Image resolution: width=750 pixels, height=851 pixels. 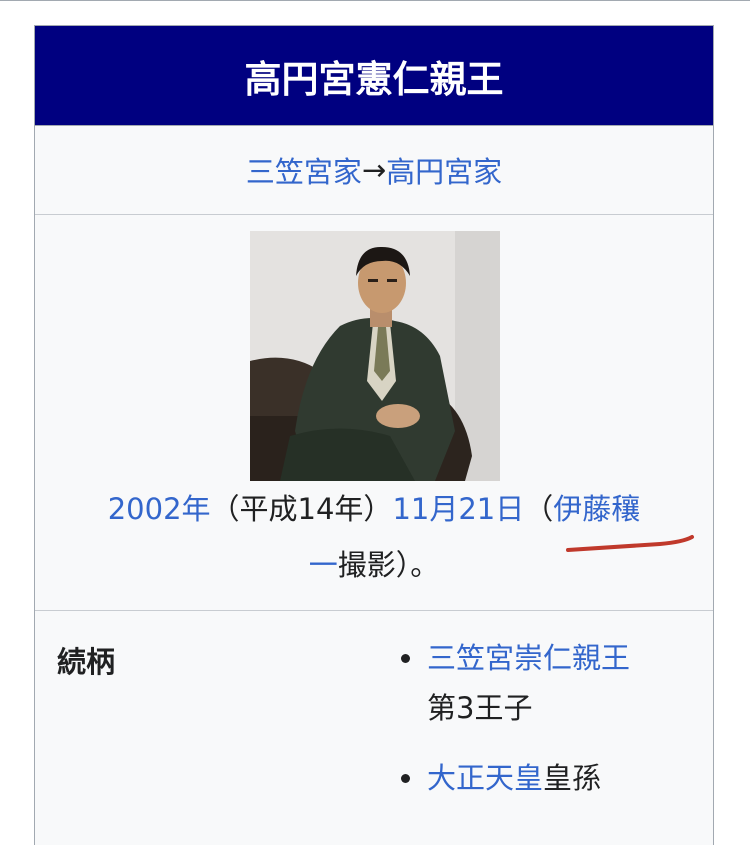 I want to click on caption-era: （平成14年）, so click(x=301, y=509).